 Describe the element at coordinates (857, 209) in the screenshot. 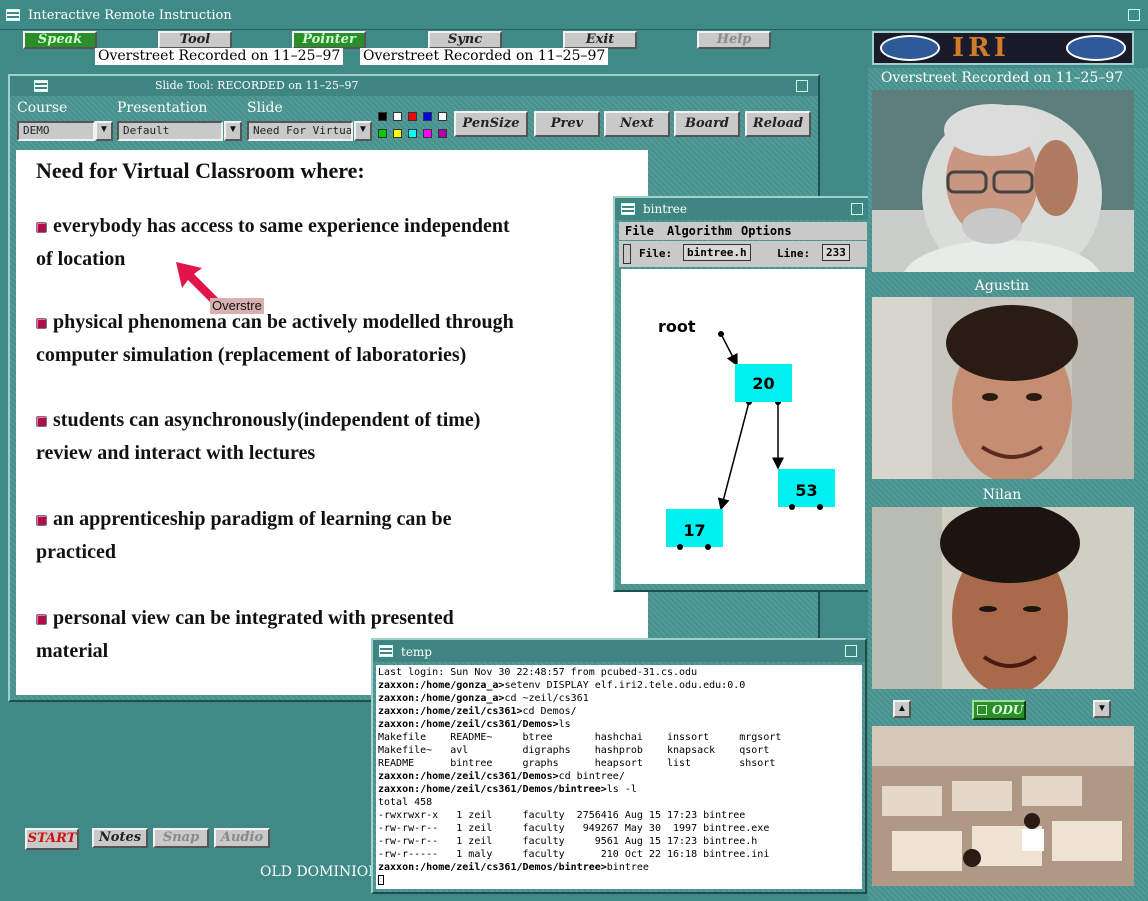

I see `bintree-minimize-icon` at that location.